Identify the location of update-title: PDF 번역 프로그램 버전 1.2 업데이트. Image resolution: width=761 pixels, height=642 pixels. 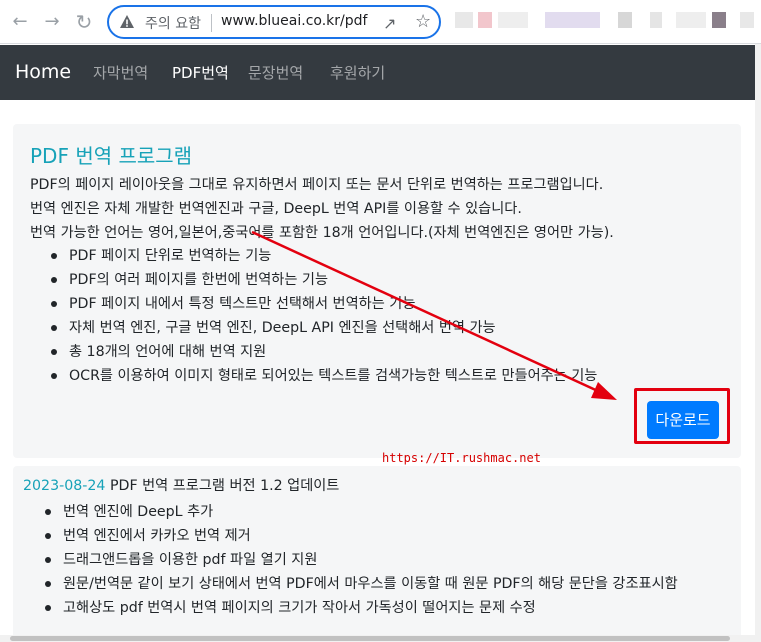
(222, 486).